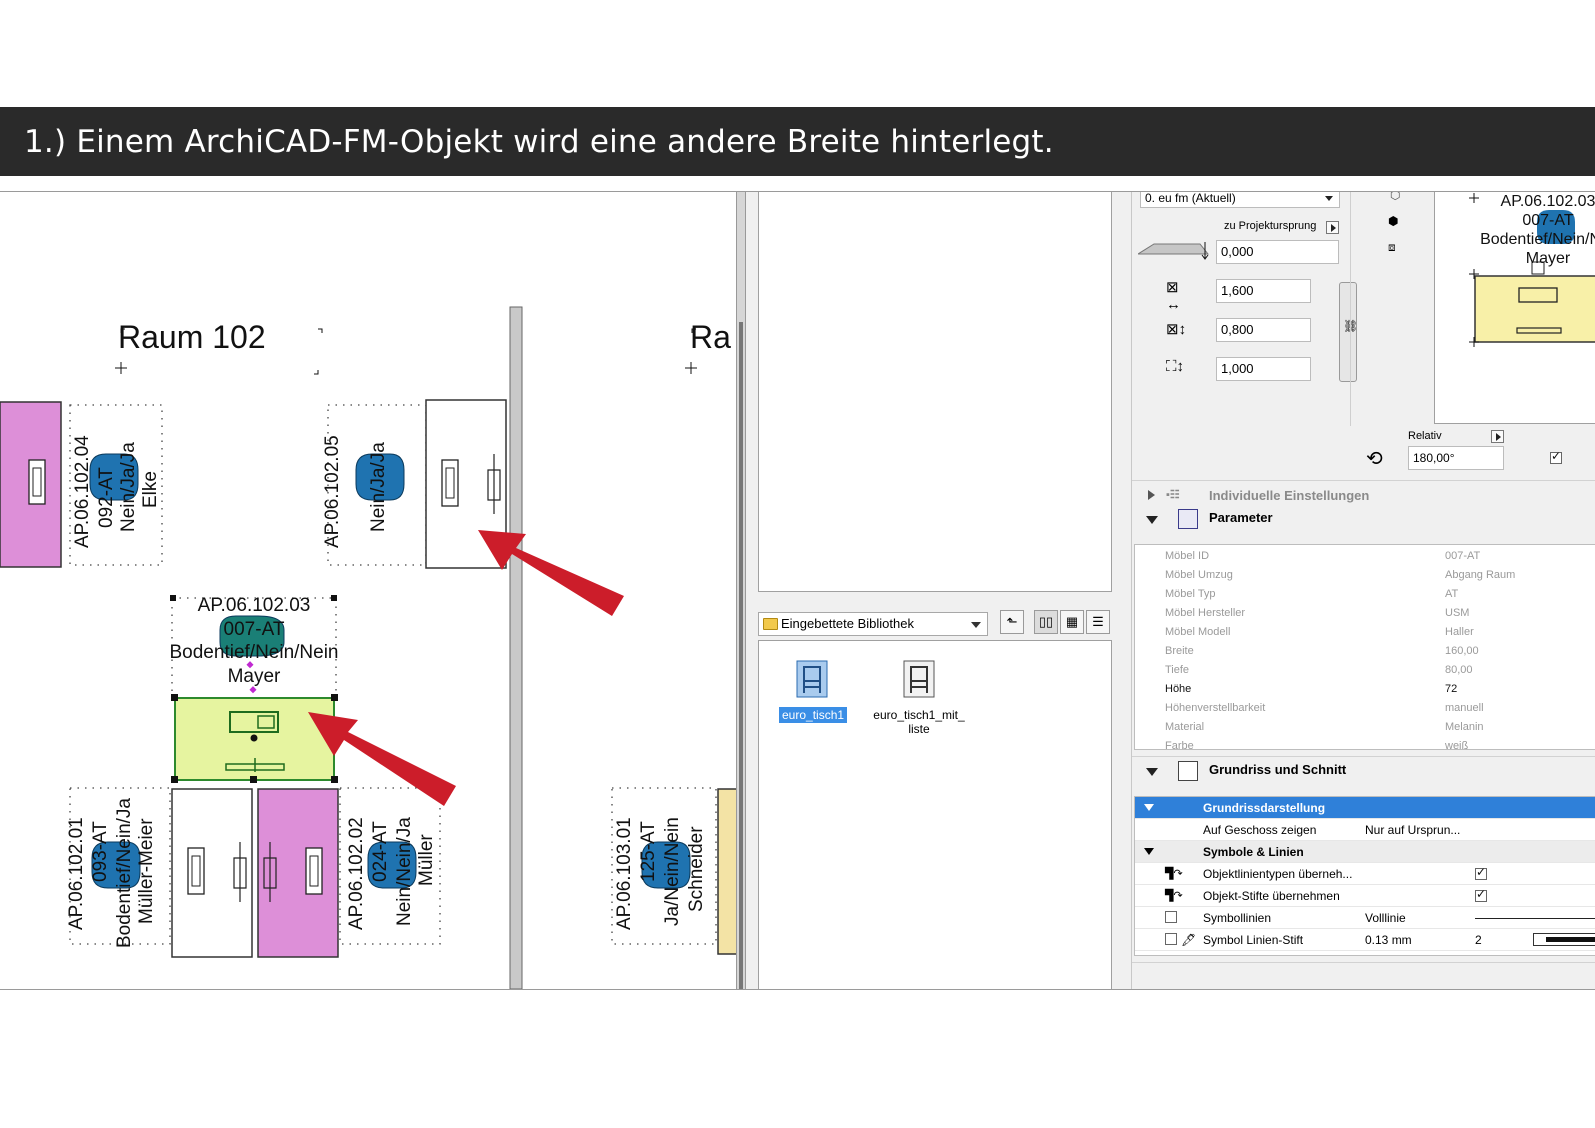  Describe the element at coordinates (919, 698) in the screenshot. I see `library-item: euro_tisch1_mit_liste` at that location.